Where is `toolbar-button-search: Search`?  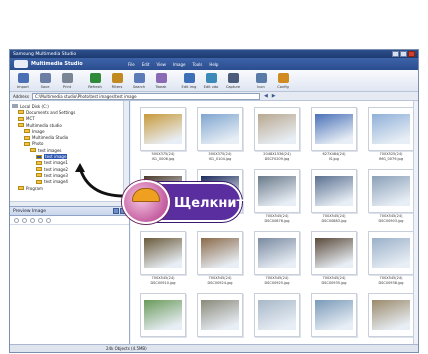 toolbar-button-search: Search is located at coordinates (139, 81).